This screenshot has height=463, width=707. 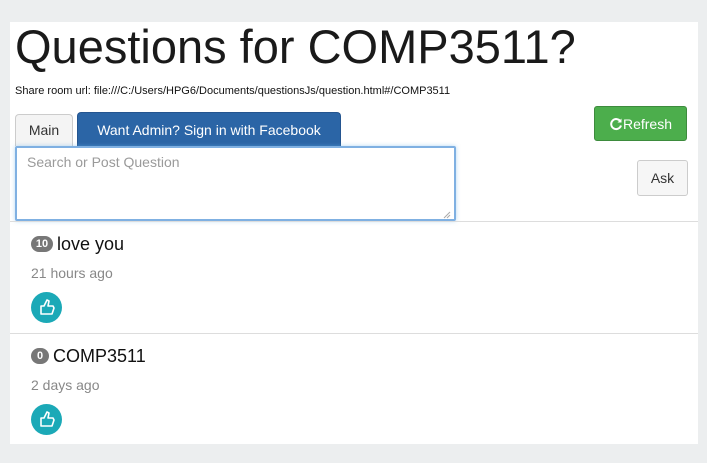 What do you see at coordinates (53, 91) in the screenshot?
I see `share-label: Share room url:` at bounding box center [53, 91].